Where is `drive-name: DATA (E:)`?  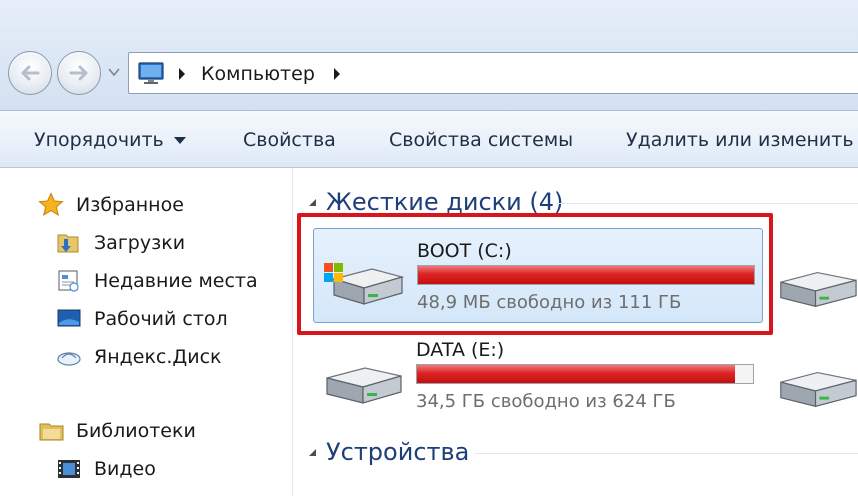 drive-name: DATA (E:) is located at coordinates (460, 350).